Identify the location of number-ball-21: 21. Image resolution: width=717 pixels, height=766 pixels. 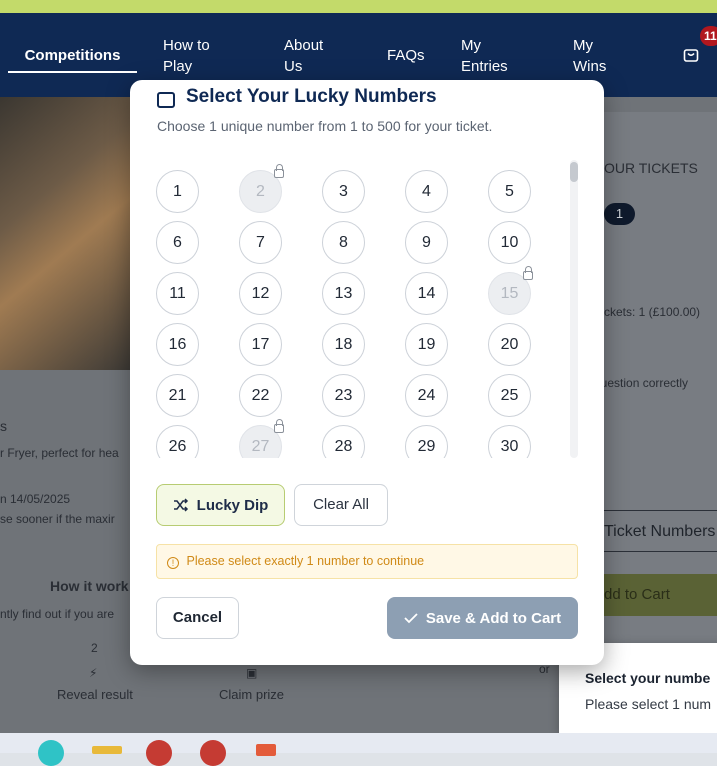
(177, 395).